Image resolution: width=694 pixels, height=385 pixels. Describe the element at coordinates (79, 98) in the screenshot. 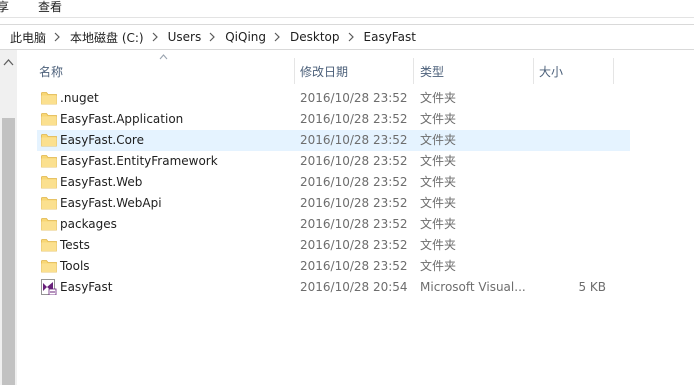

I see `file-name: .nuget` at that location.